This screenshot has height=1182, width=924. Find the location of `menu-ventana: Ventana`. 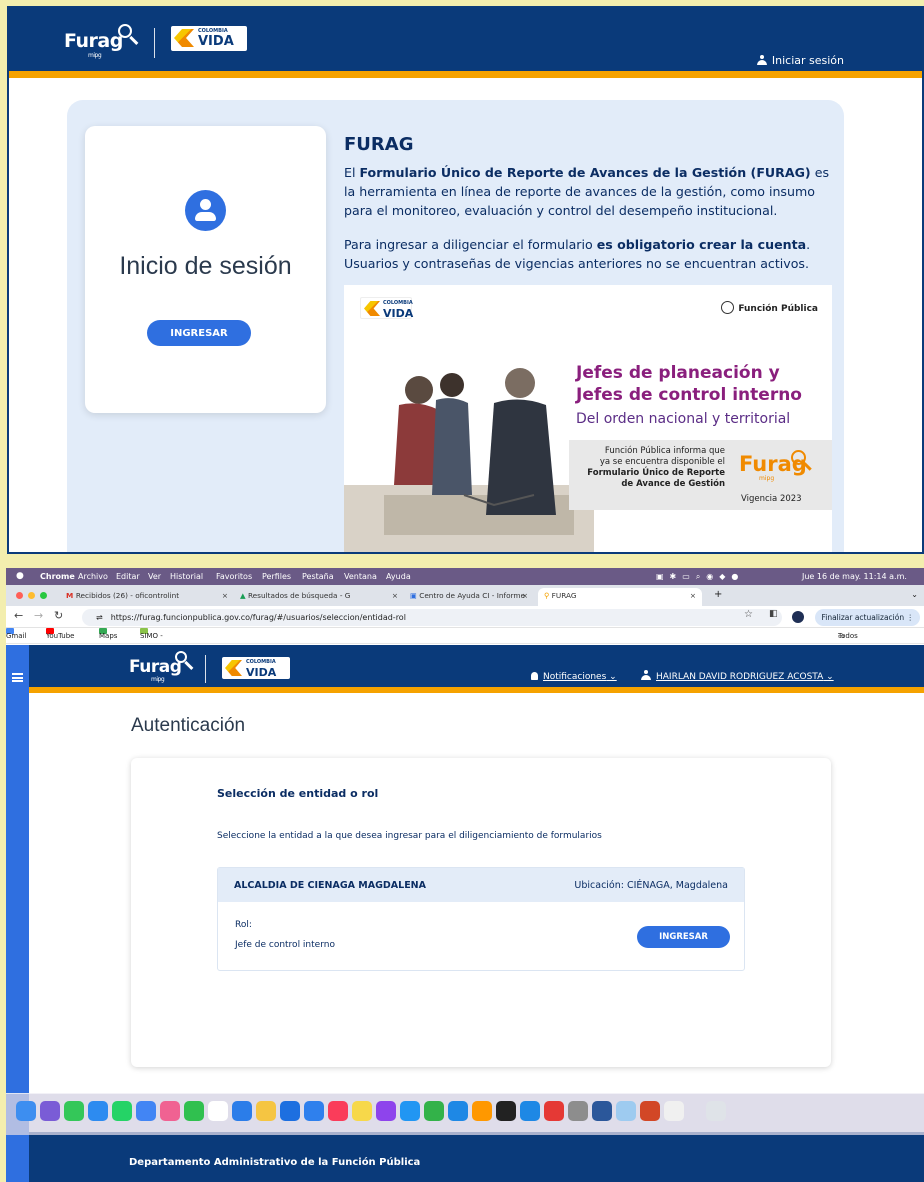

menu-ventana: Ventana is located at coordinates (360, 576).